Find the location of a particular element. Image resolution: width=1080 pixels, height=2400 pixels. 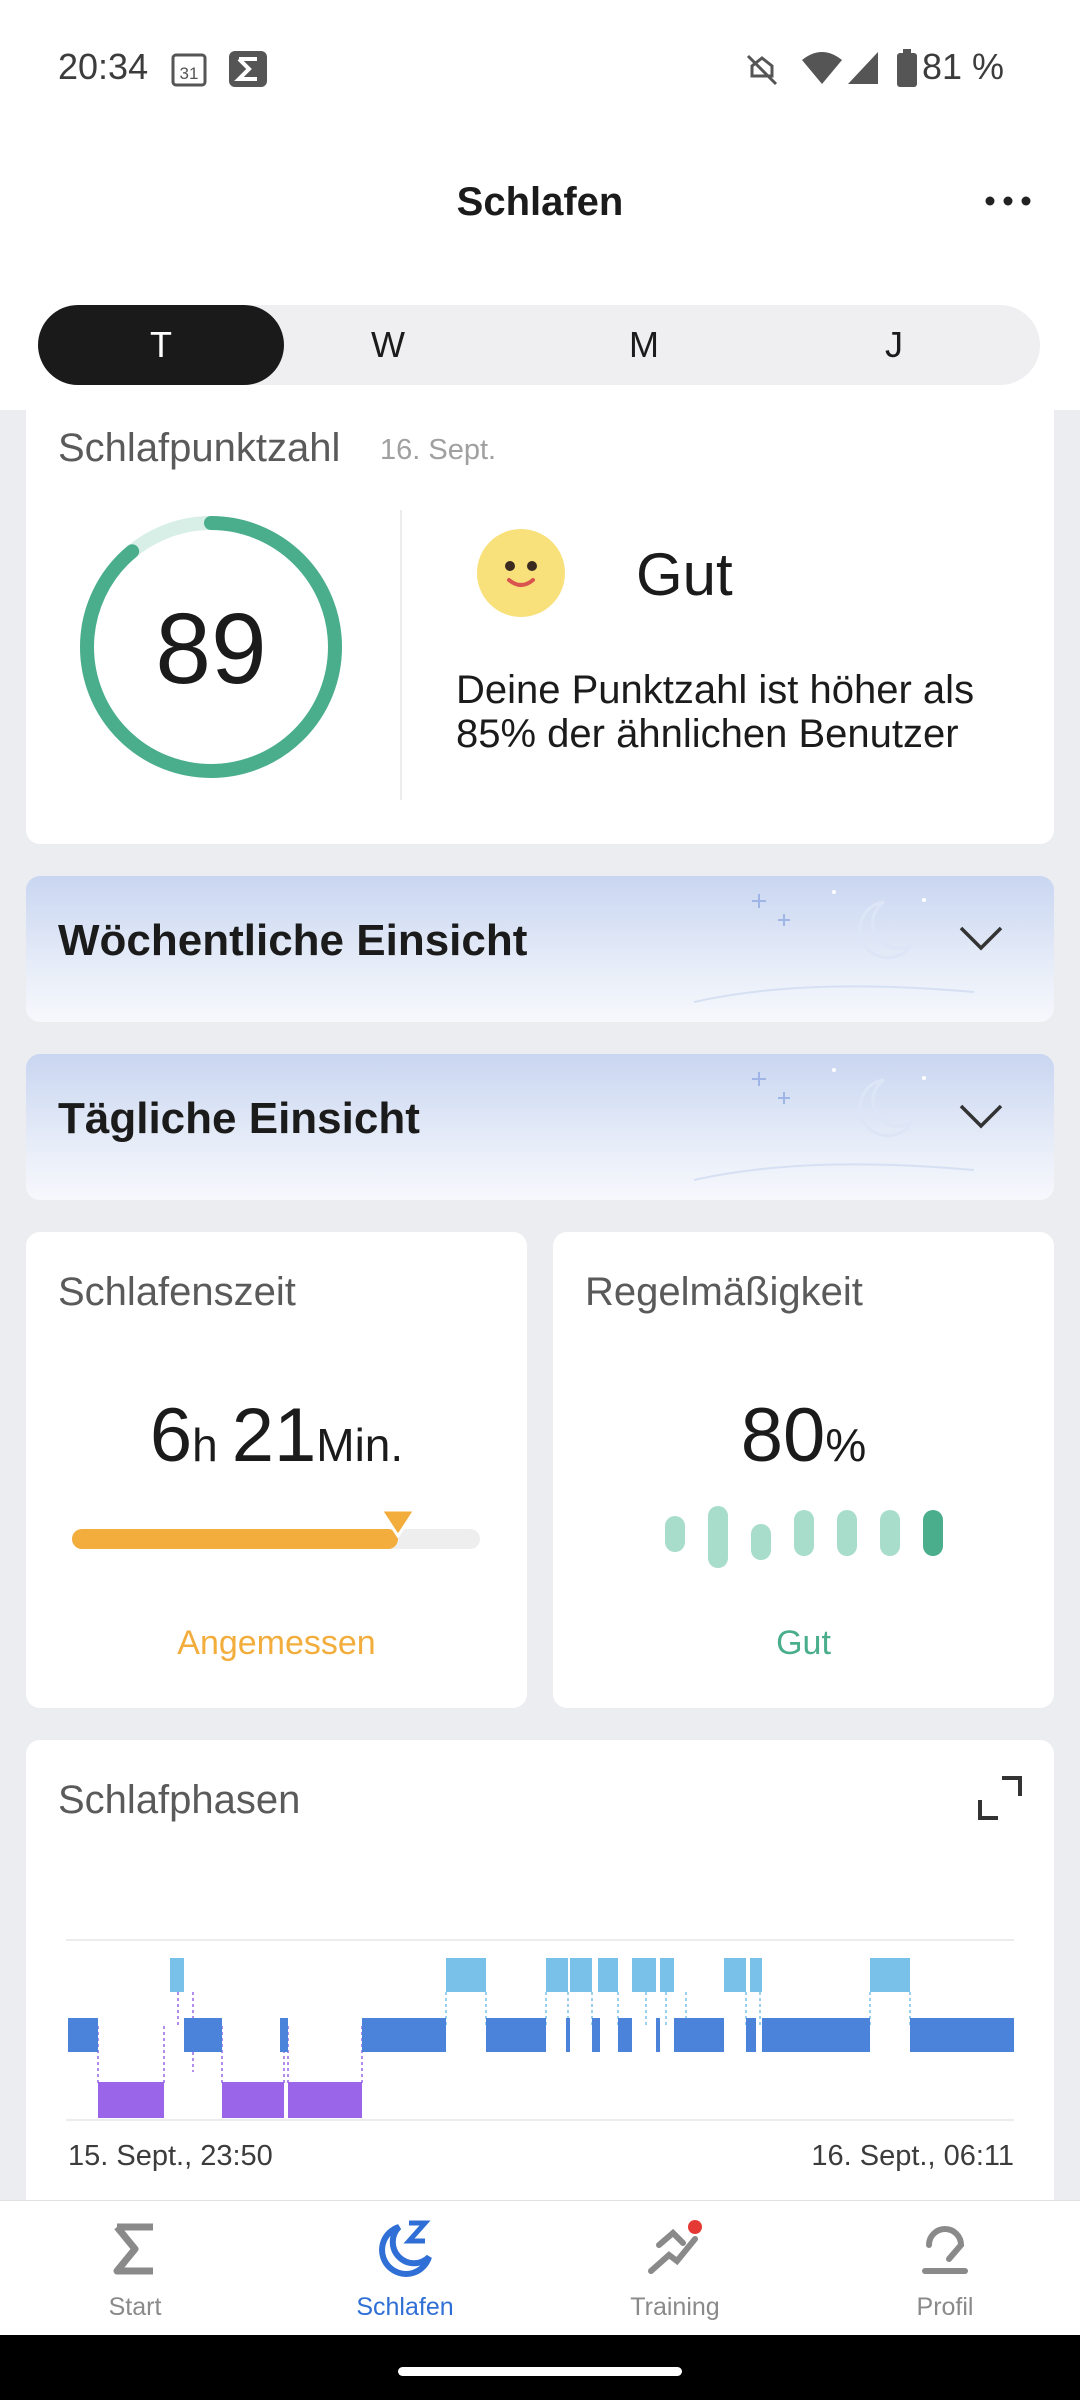

awake-segments is located at coordinates (540, 1975).